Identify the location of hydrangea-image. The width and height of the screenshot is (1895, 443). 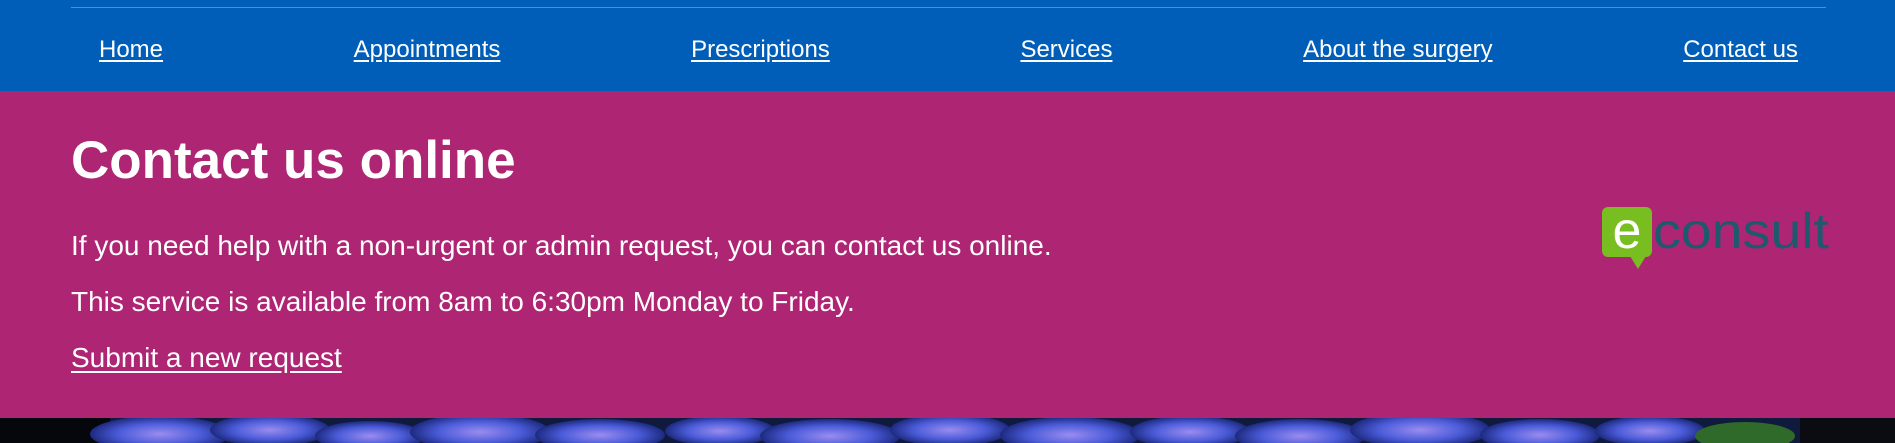
(947, 427).